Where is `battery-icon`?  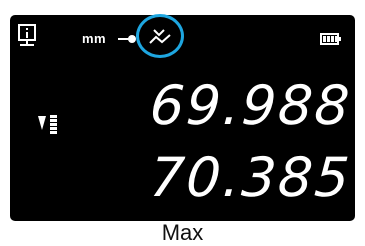
battery-icon is located at coordinates (331, 41).